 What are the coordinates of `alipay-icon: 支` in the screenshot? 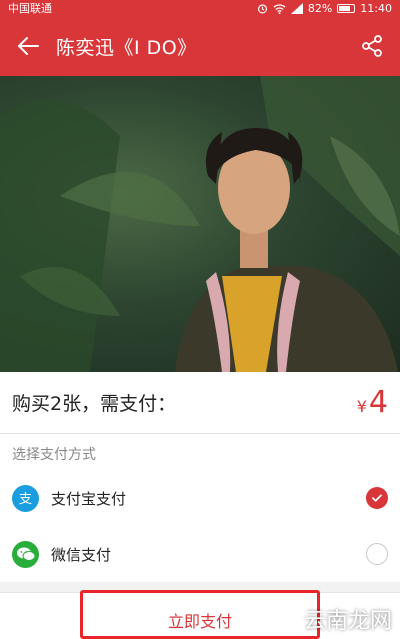 It's located at (25, 498).